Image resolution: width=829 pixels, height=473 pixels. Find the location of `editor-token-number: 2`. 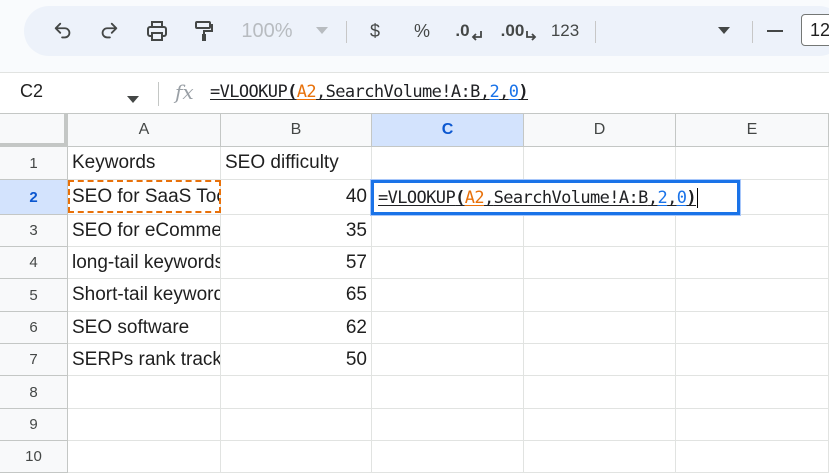

editor-token-number: 2 is located at coordinates (662, 198).